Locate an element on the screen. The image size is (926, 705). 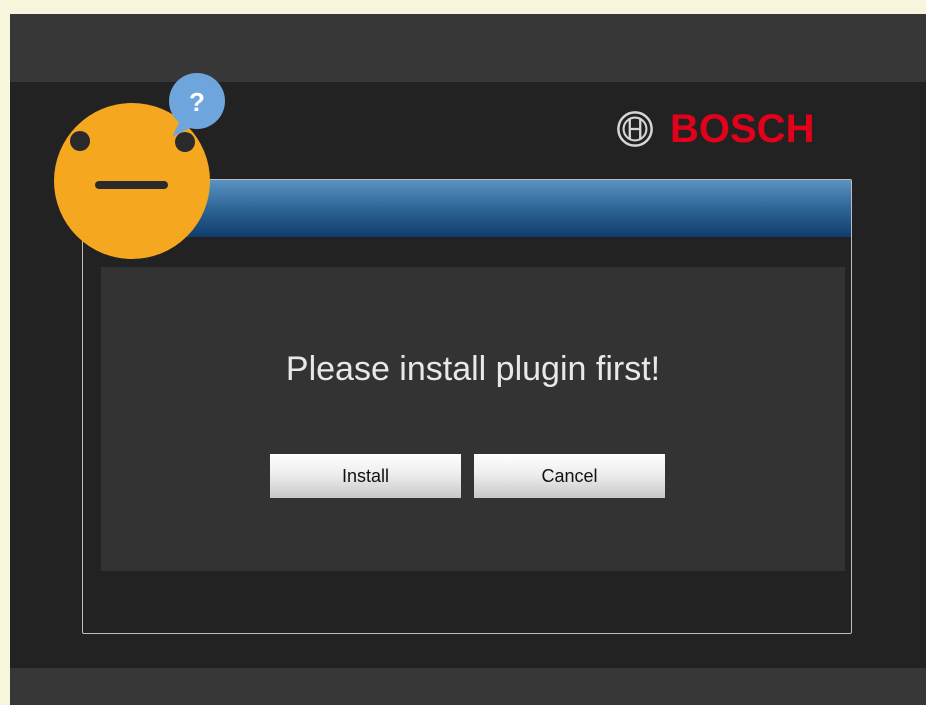
confused-face-icon: ? is located at coordinates (139, 166).